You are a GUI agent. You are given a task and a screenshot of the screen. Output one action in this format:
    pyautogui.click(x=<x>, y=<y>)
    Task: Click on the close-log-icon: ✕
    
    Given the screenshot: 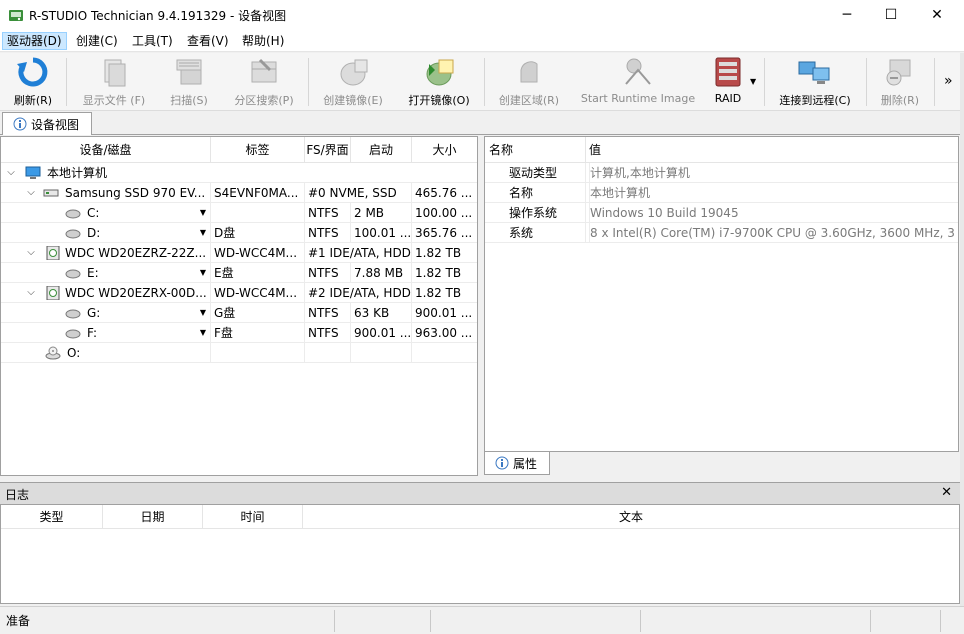 What is the action you would take?
    pyautogui.click(x=946, y=492)
    